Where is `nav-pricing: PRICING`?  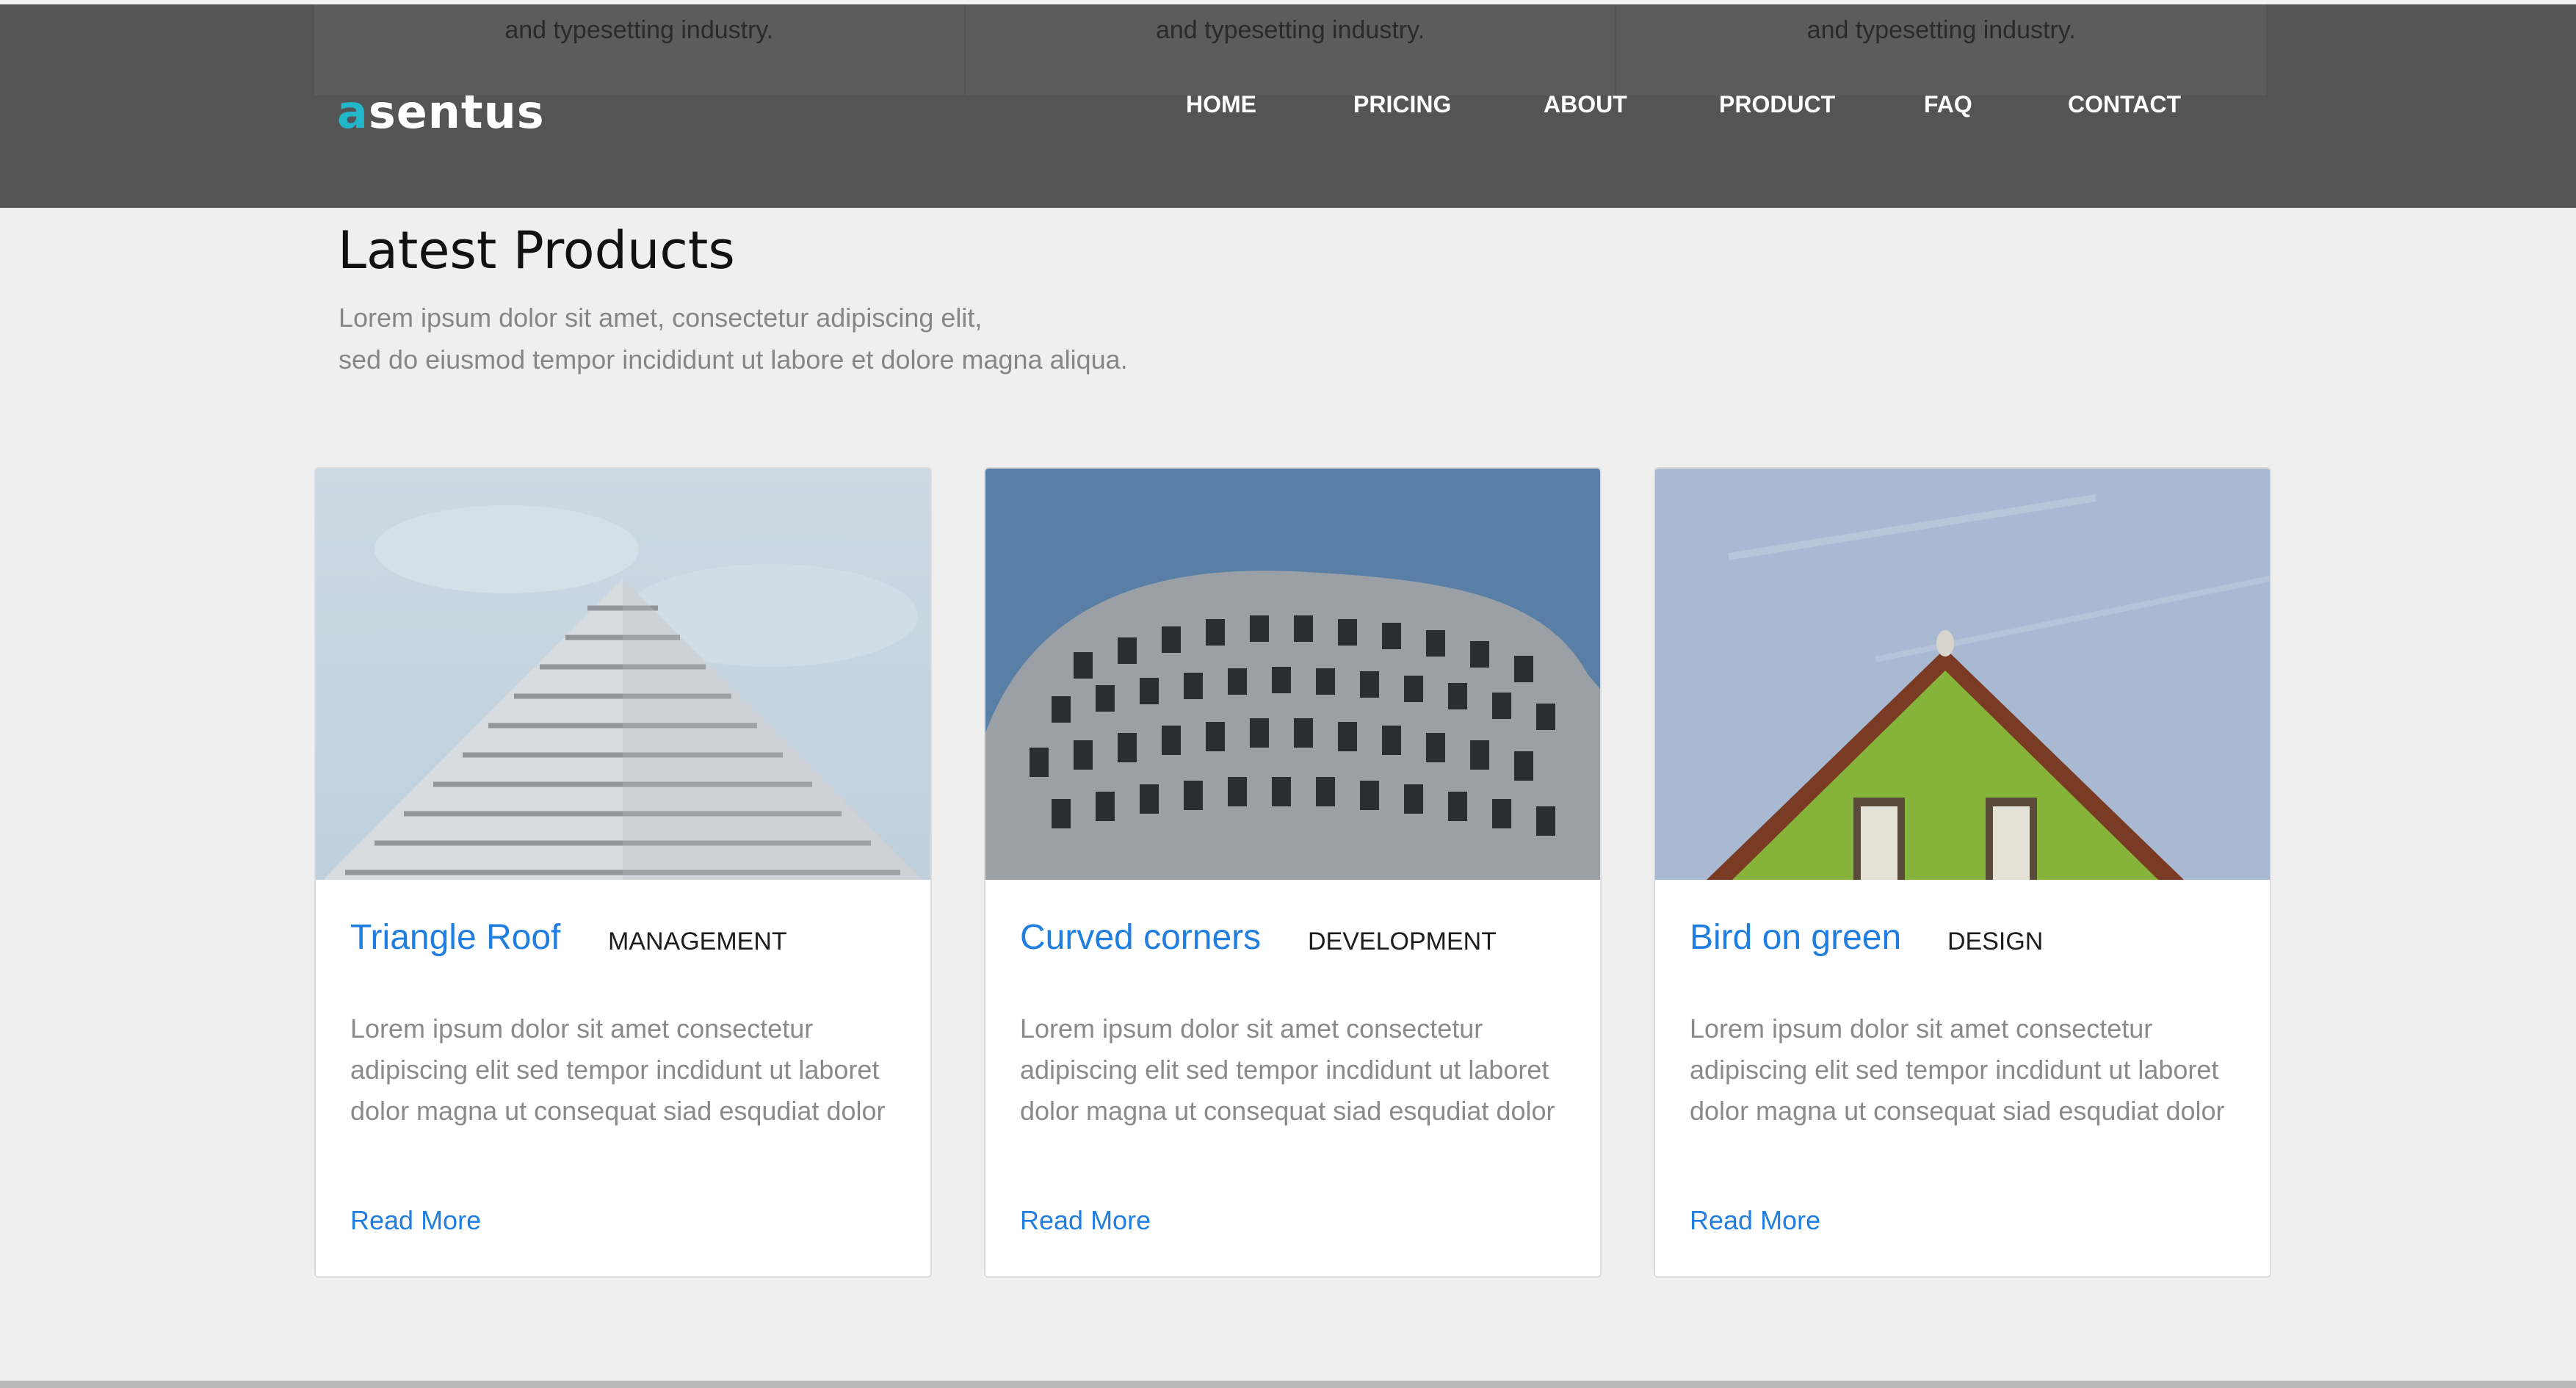
nav-pricing: PRICING is located at coordinates (1402, 105).